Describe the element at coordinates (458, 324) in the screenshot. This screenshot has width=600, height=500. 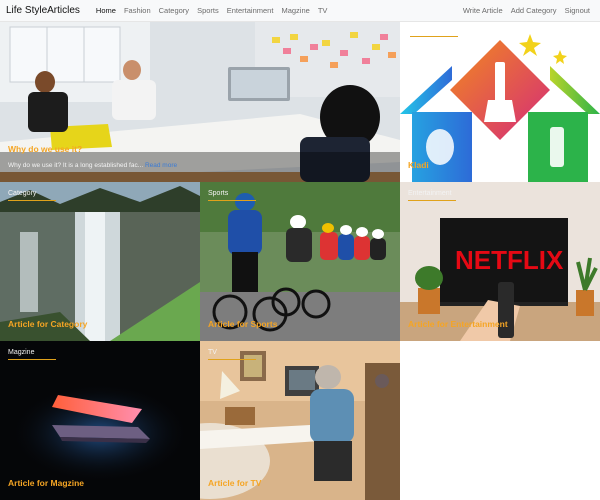
I see `entertainment-title: Article for Entertainment` at that location.